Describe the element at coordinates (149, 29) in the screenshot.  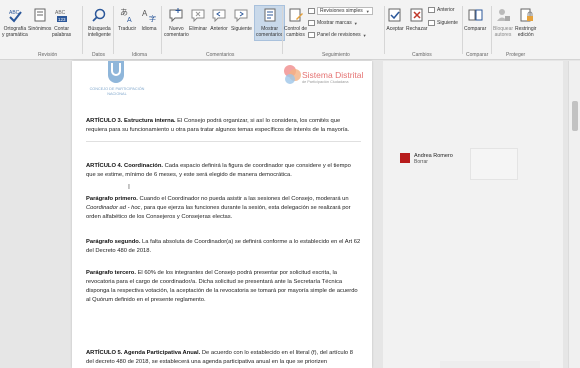
I see `language-label: Idioma` at that location.